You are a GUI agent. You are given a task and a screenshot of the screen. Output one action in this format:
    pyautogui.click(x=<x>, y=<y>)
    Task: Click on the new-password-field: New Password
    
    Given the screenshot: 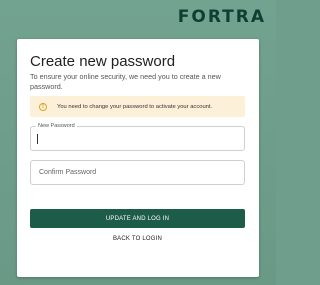 What is the action you would take?
    pyautogui.click(x=137, y=137)
    